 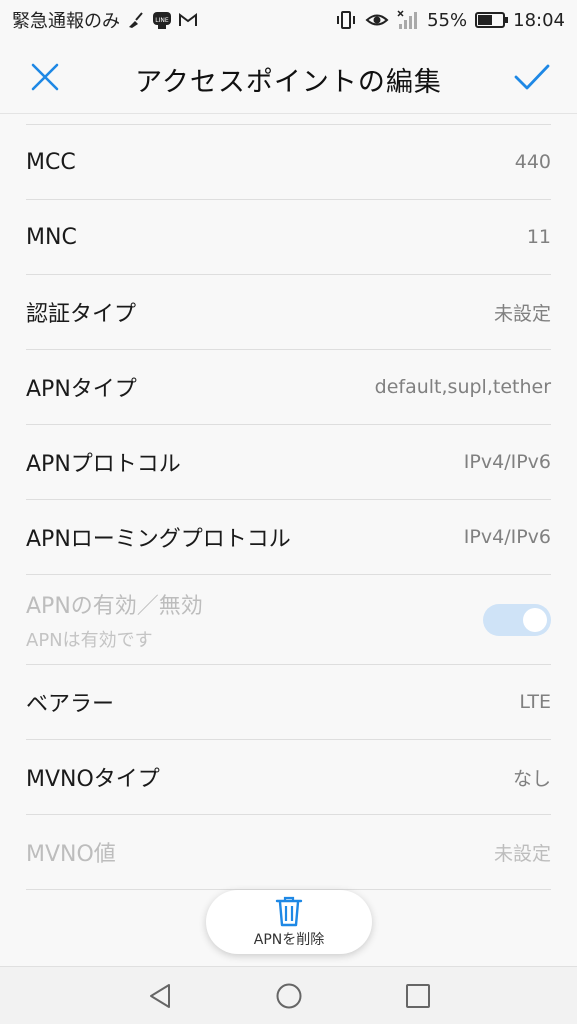 I want to click on setting-row-auth-type: 認証タイプ 未設定, so click(x=288, y=311).